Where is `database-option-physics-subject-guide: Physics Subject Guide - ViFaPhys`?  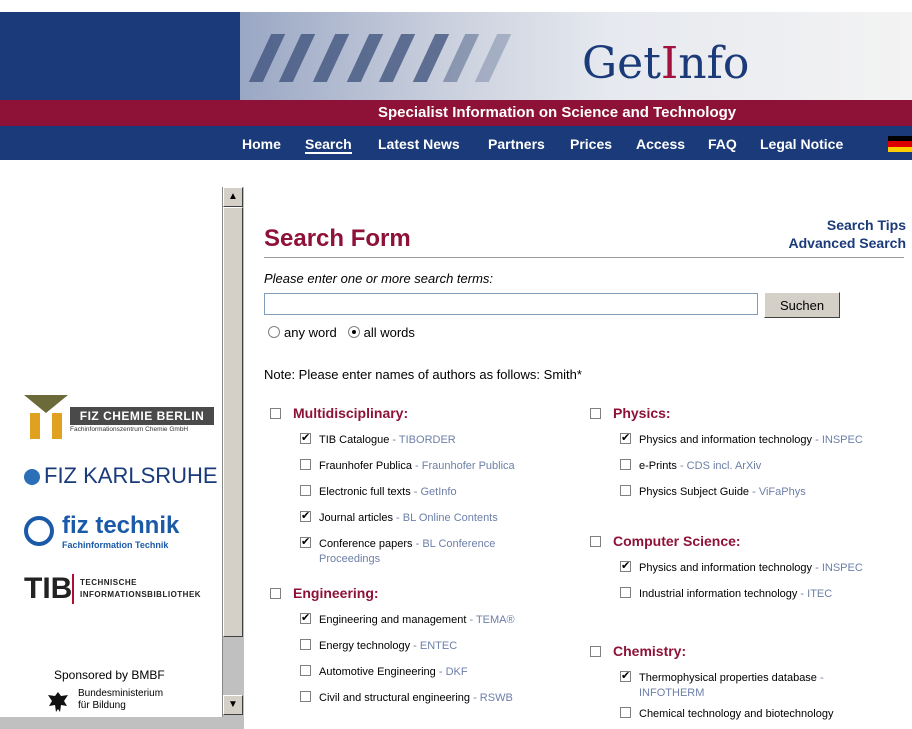
database-option-physics-subject-guide: Physics Subject Guide - ViFaPhys is located at coordinates (713, 492).